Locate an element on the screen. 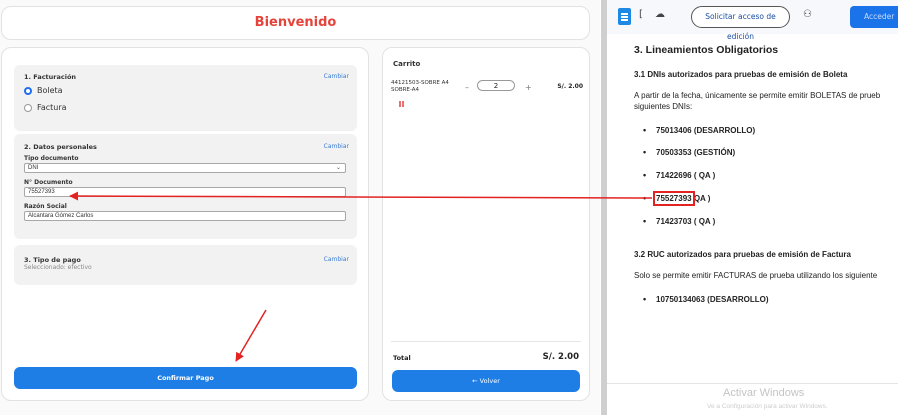  back-button: ← Volver is located at coordinates (486, 381).